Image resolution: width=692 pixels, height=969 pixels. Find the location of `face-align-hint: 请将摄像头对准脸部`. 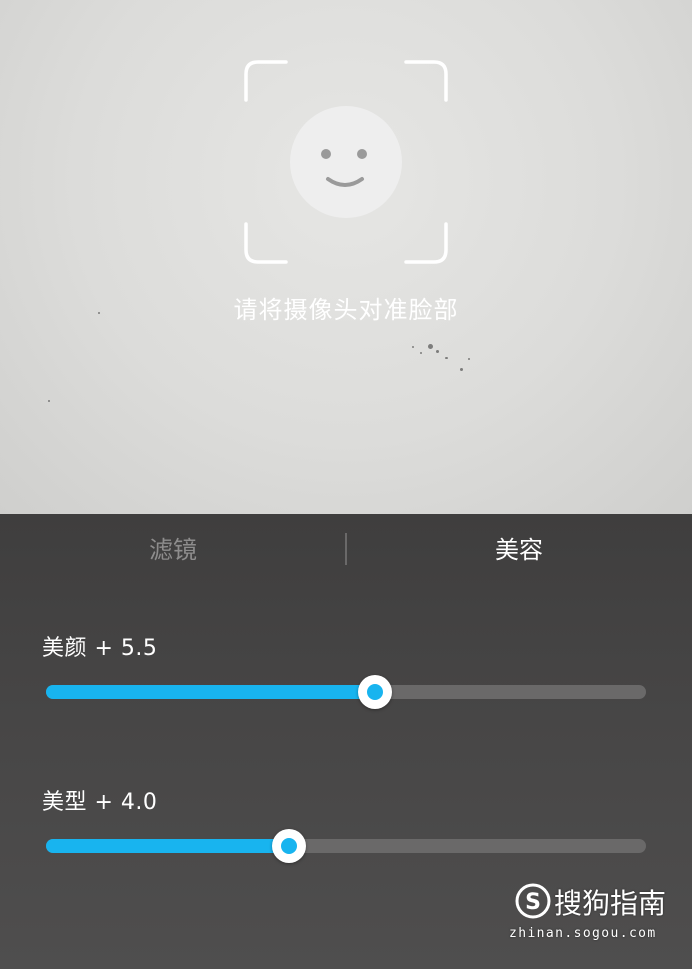

face-align-hint: 请将摄像头对准脸部 is located at coordinates (346, 310).